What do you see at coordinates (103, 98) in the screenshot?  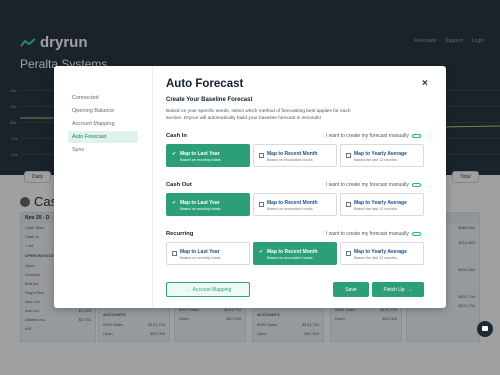 I see `step-connected: Connected` at bounding box center [103, 98].